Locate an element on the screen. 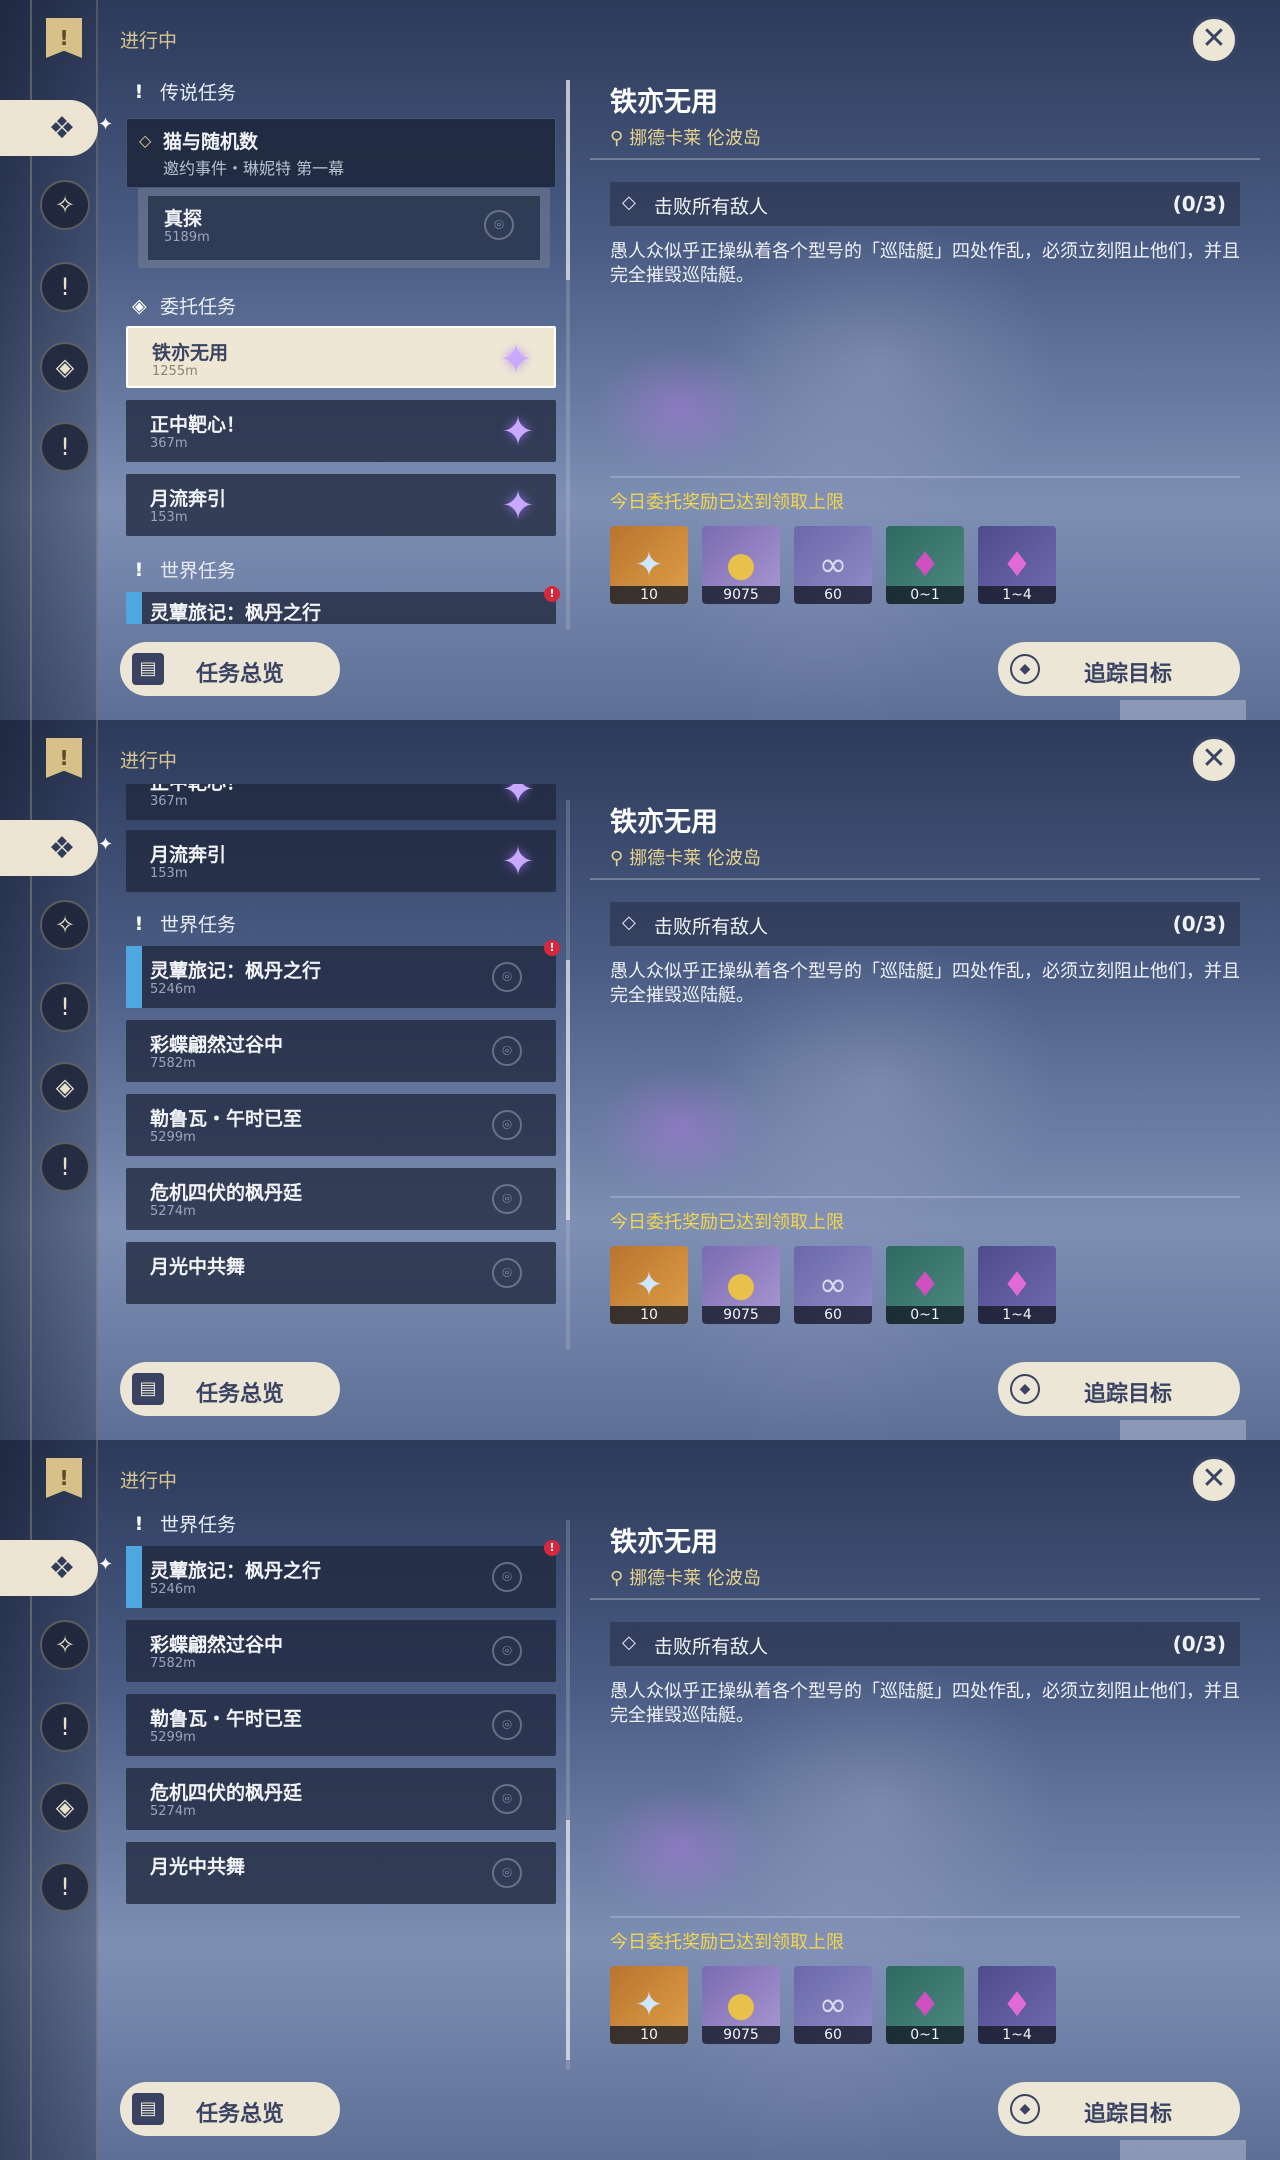  world-quest-icon: ! is located at coordinates (65, 447).